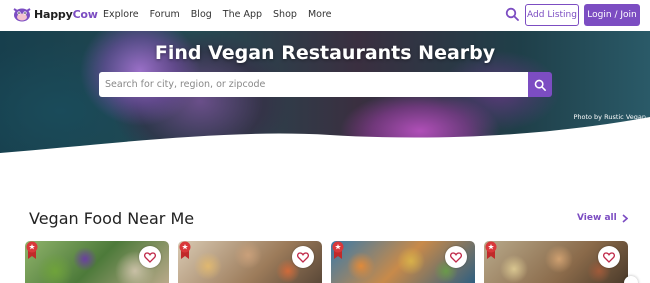 The height and width of the screenshot is (283, 650). What do you see at coordinates (313, 84) in the screenshot?
I see `location-search-input` at bounding box center [313, 84].